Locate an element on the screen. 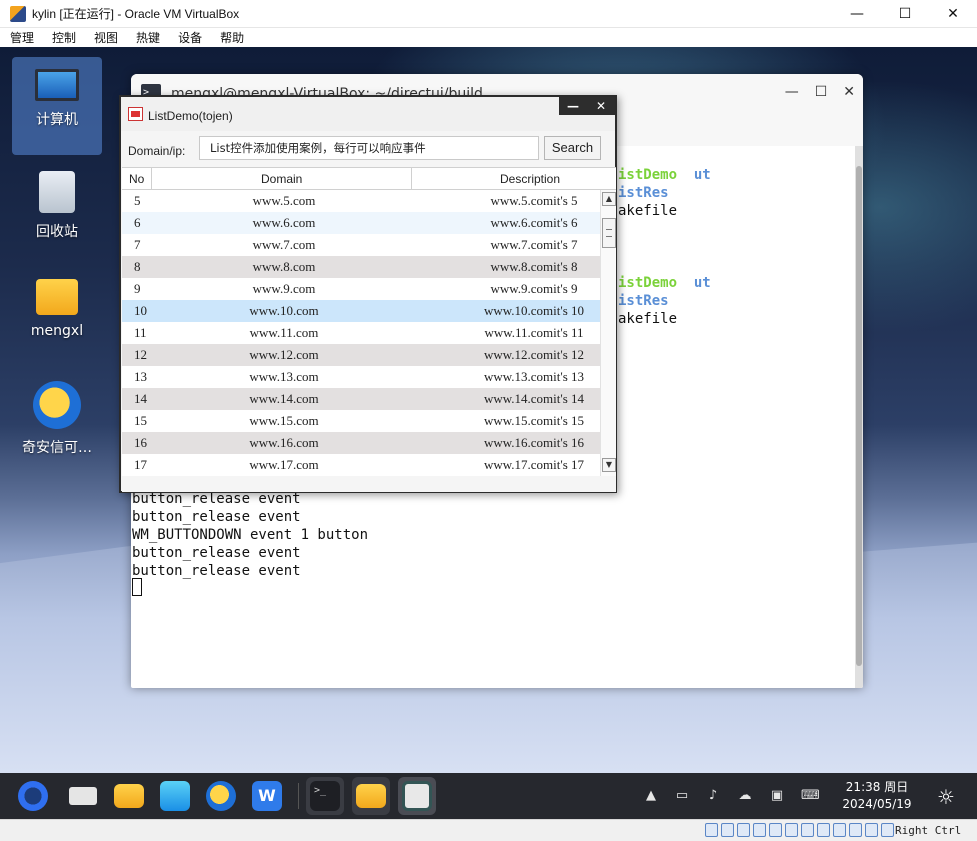 The image size is (977, 841). notification-icon: ▭ is located at coordinates (682, 796).